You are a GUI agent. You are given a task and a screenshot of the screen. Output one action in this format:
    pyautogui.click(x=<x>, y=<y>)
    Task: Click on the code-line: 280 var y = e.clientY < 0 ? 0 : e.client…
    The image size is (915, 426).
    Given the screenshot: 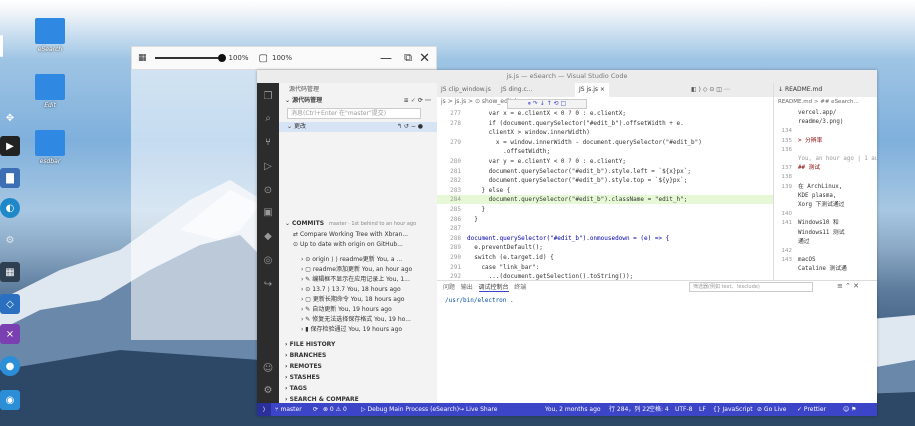 What is the action you would take?
    pyautogui.click(x=605, y=161)
    